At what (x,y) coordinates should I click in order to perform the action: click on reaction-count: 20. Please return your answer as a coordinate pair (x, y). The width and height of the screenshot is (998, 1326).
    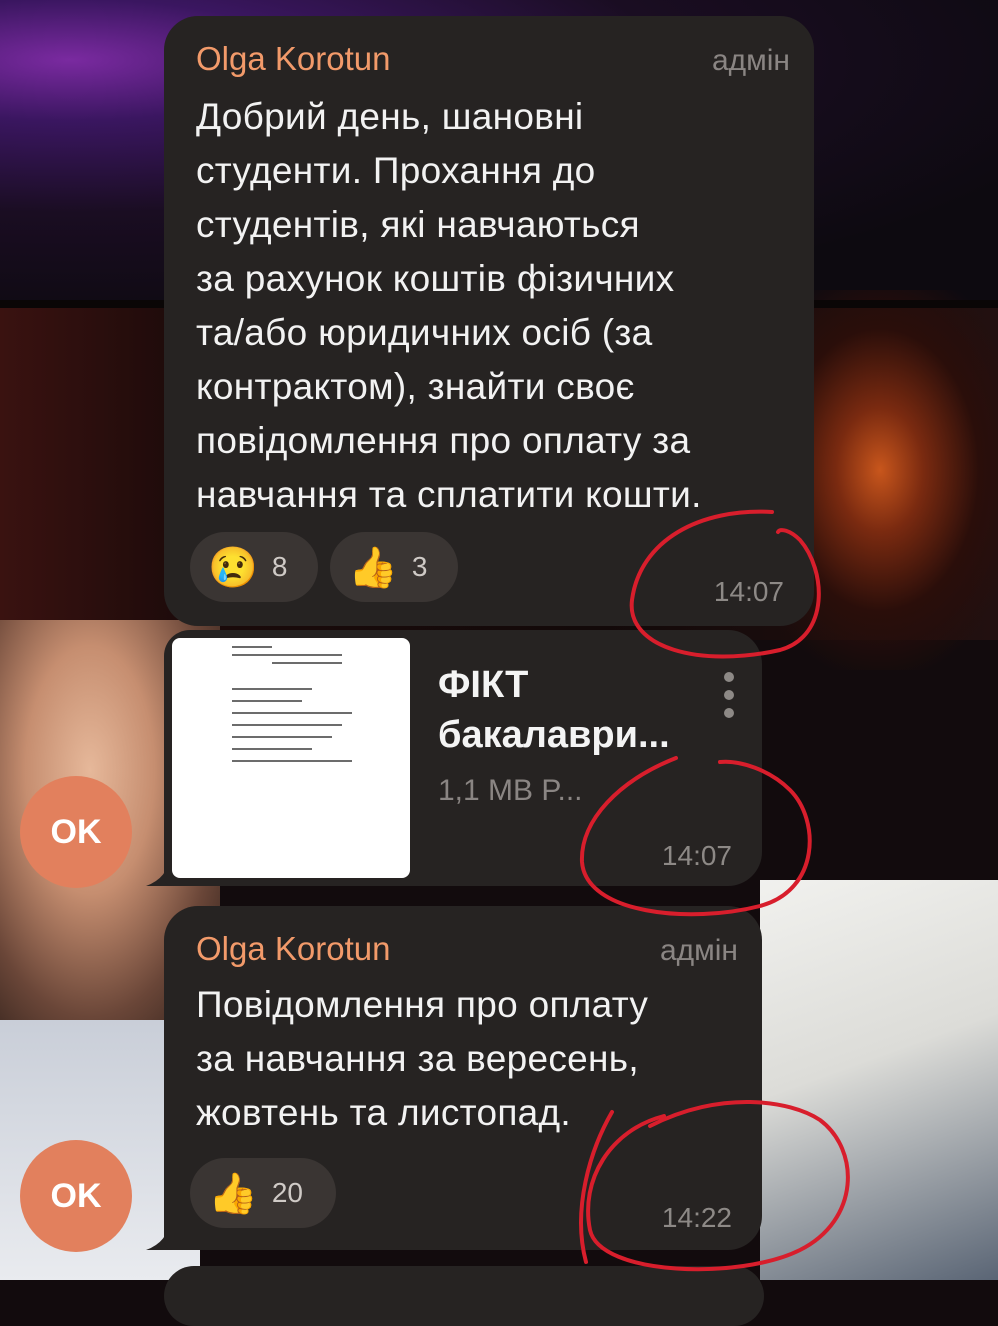
    Looking at the image, I should click on (287, 1192).